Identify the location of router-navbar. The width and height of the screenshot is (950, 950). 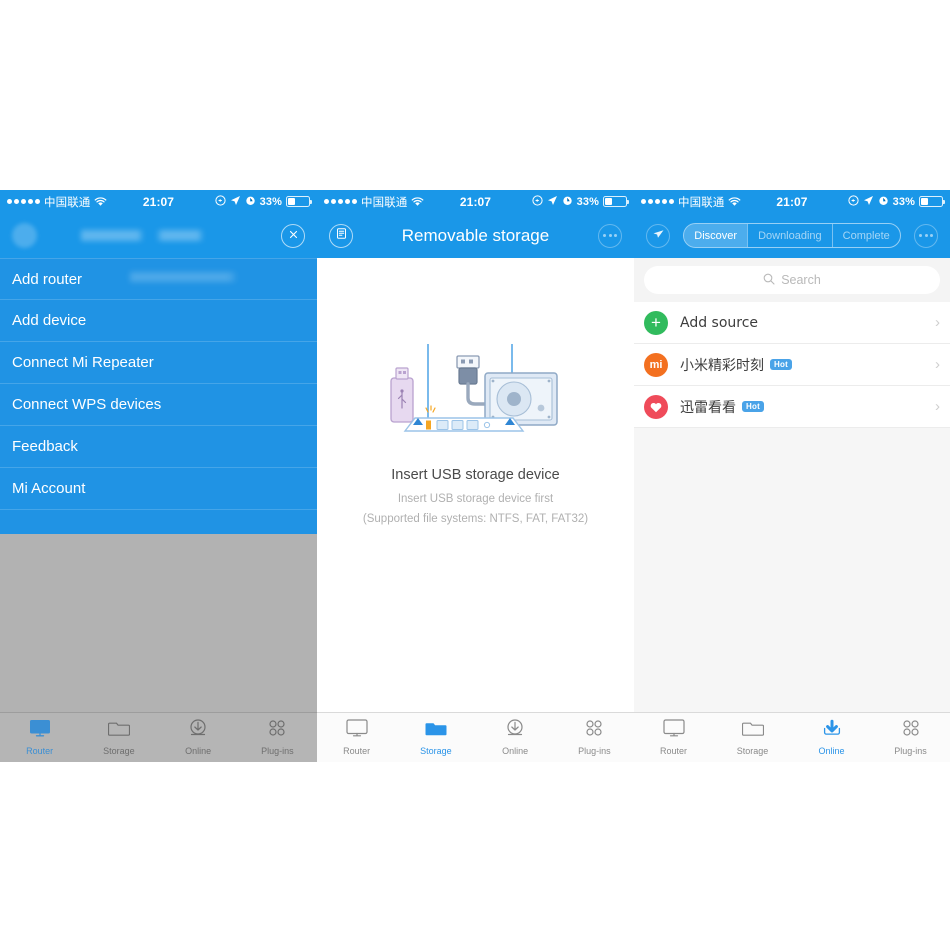
(158, 235).